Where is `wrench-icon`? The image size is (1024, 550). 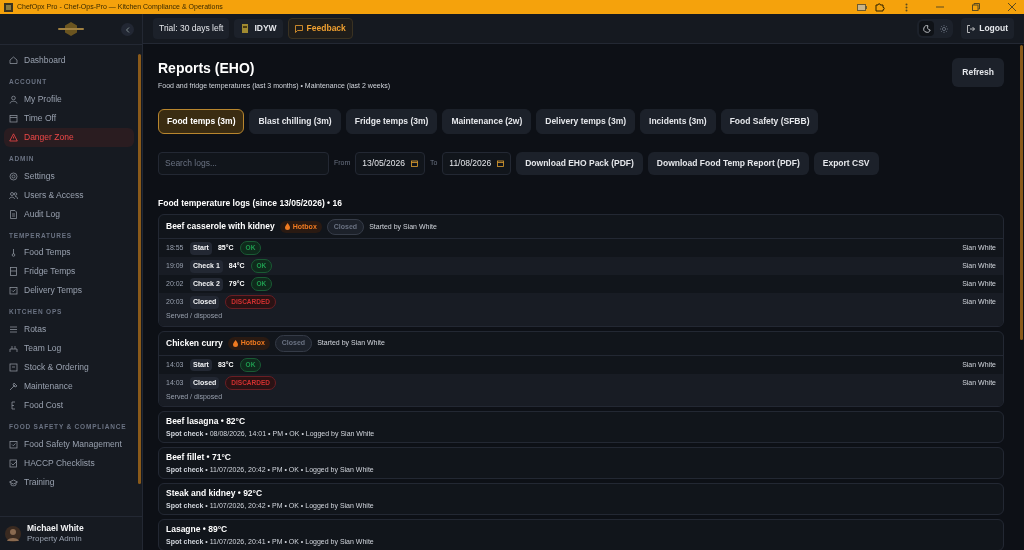
wrench-icon is located at coordinates (13, 386).